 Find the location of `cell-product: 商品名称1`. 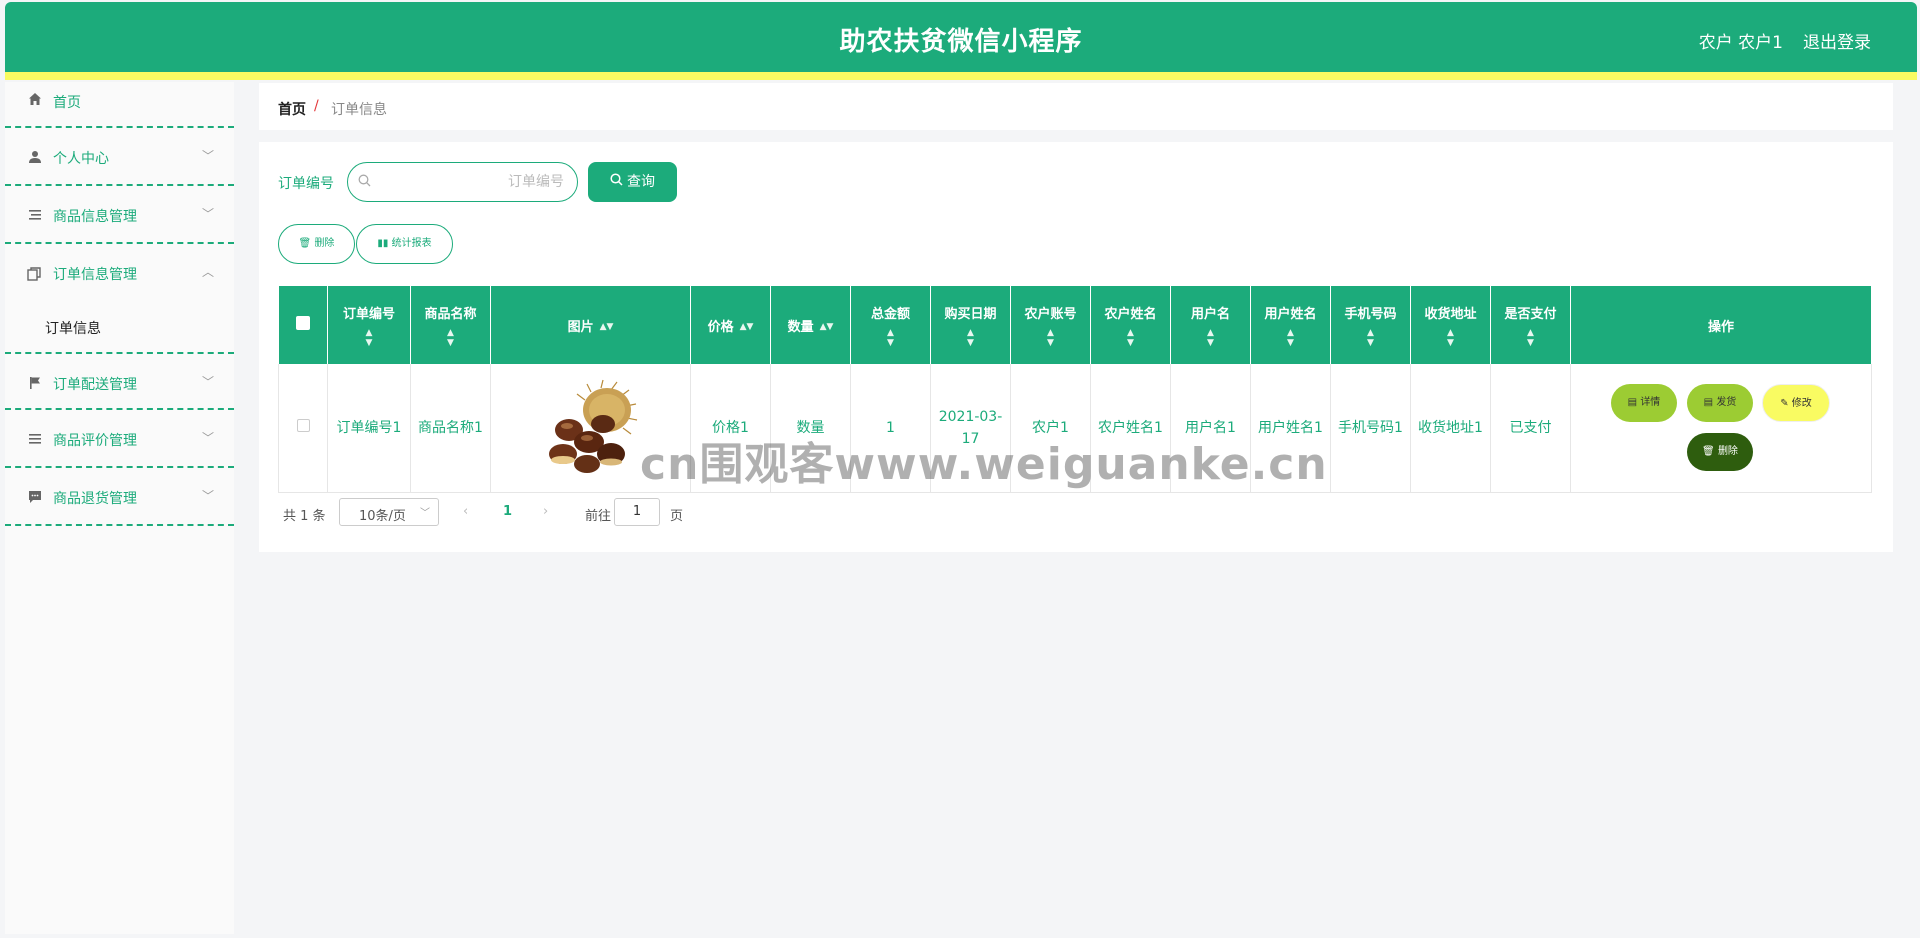

cell-product: 商品名称1 is located at coordinates (450, 428).